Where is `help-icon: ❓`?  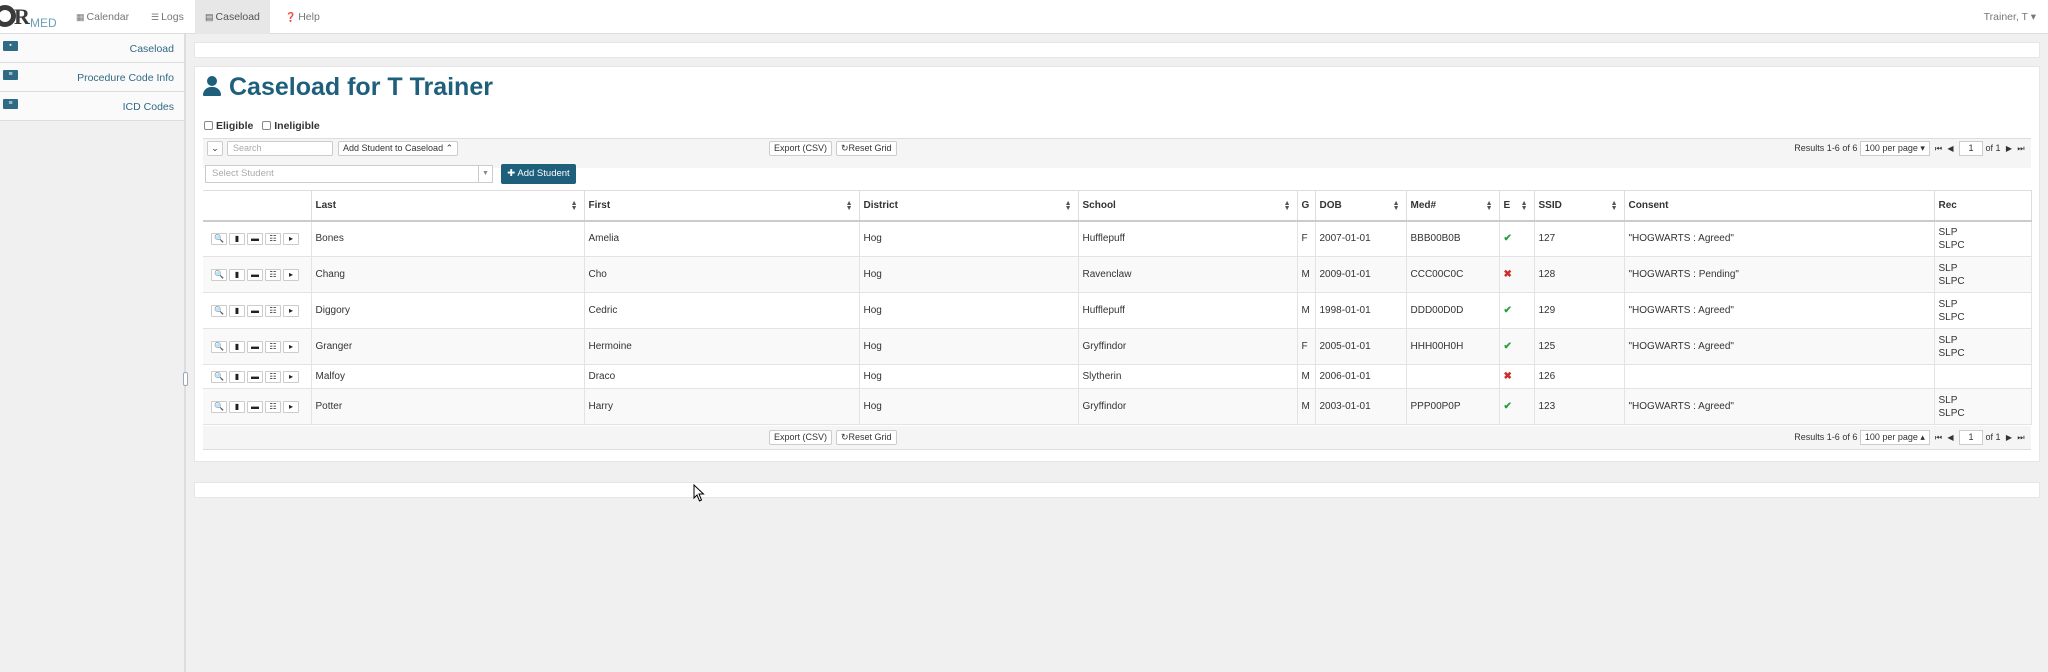 help-icon: ❓ is located at coordinates (291, 17).